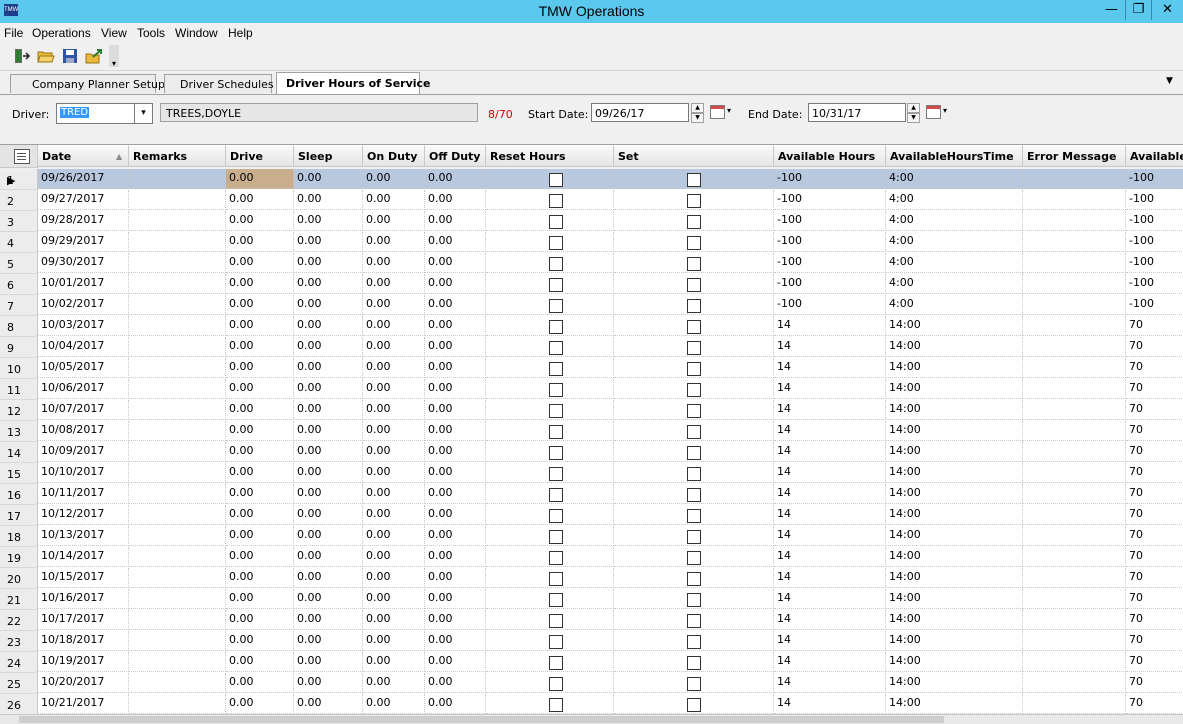  What do you see at coordinates (87, 83) in the screenshot?
I see `tab-company-planner-setup: Company Planner Setup` at bounding box center [87, 83].